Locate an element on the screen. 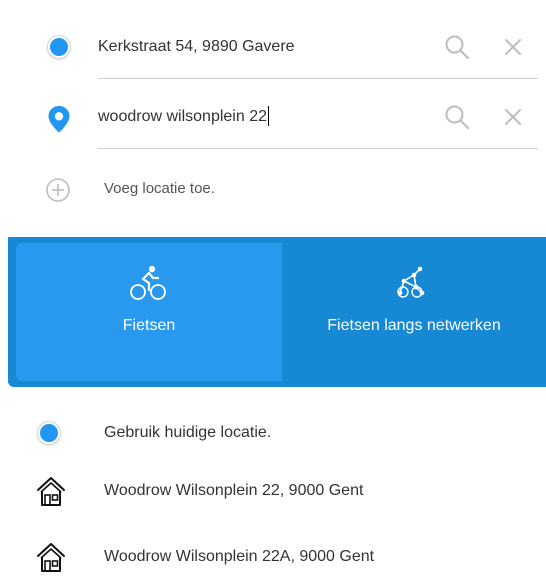 The image size is (546, 582). origin-input-value: Kerkstraat 54, 9890 Gavere is located at coordinates (196, 46).